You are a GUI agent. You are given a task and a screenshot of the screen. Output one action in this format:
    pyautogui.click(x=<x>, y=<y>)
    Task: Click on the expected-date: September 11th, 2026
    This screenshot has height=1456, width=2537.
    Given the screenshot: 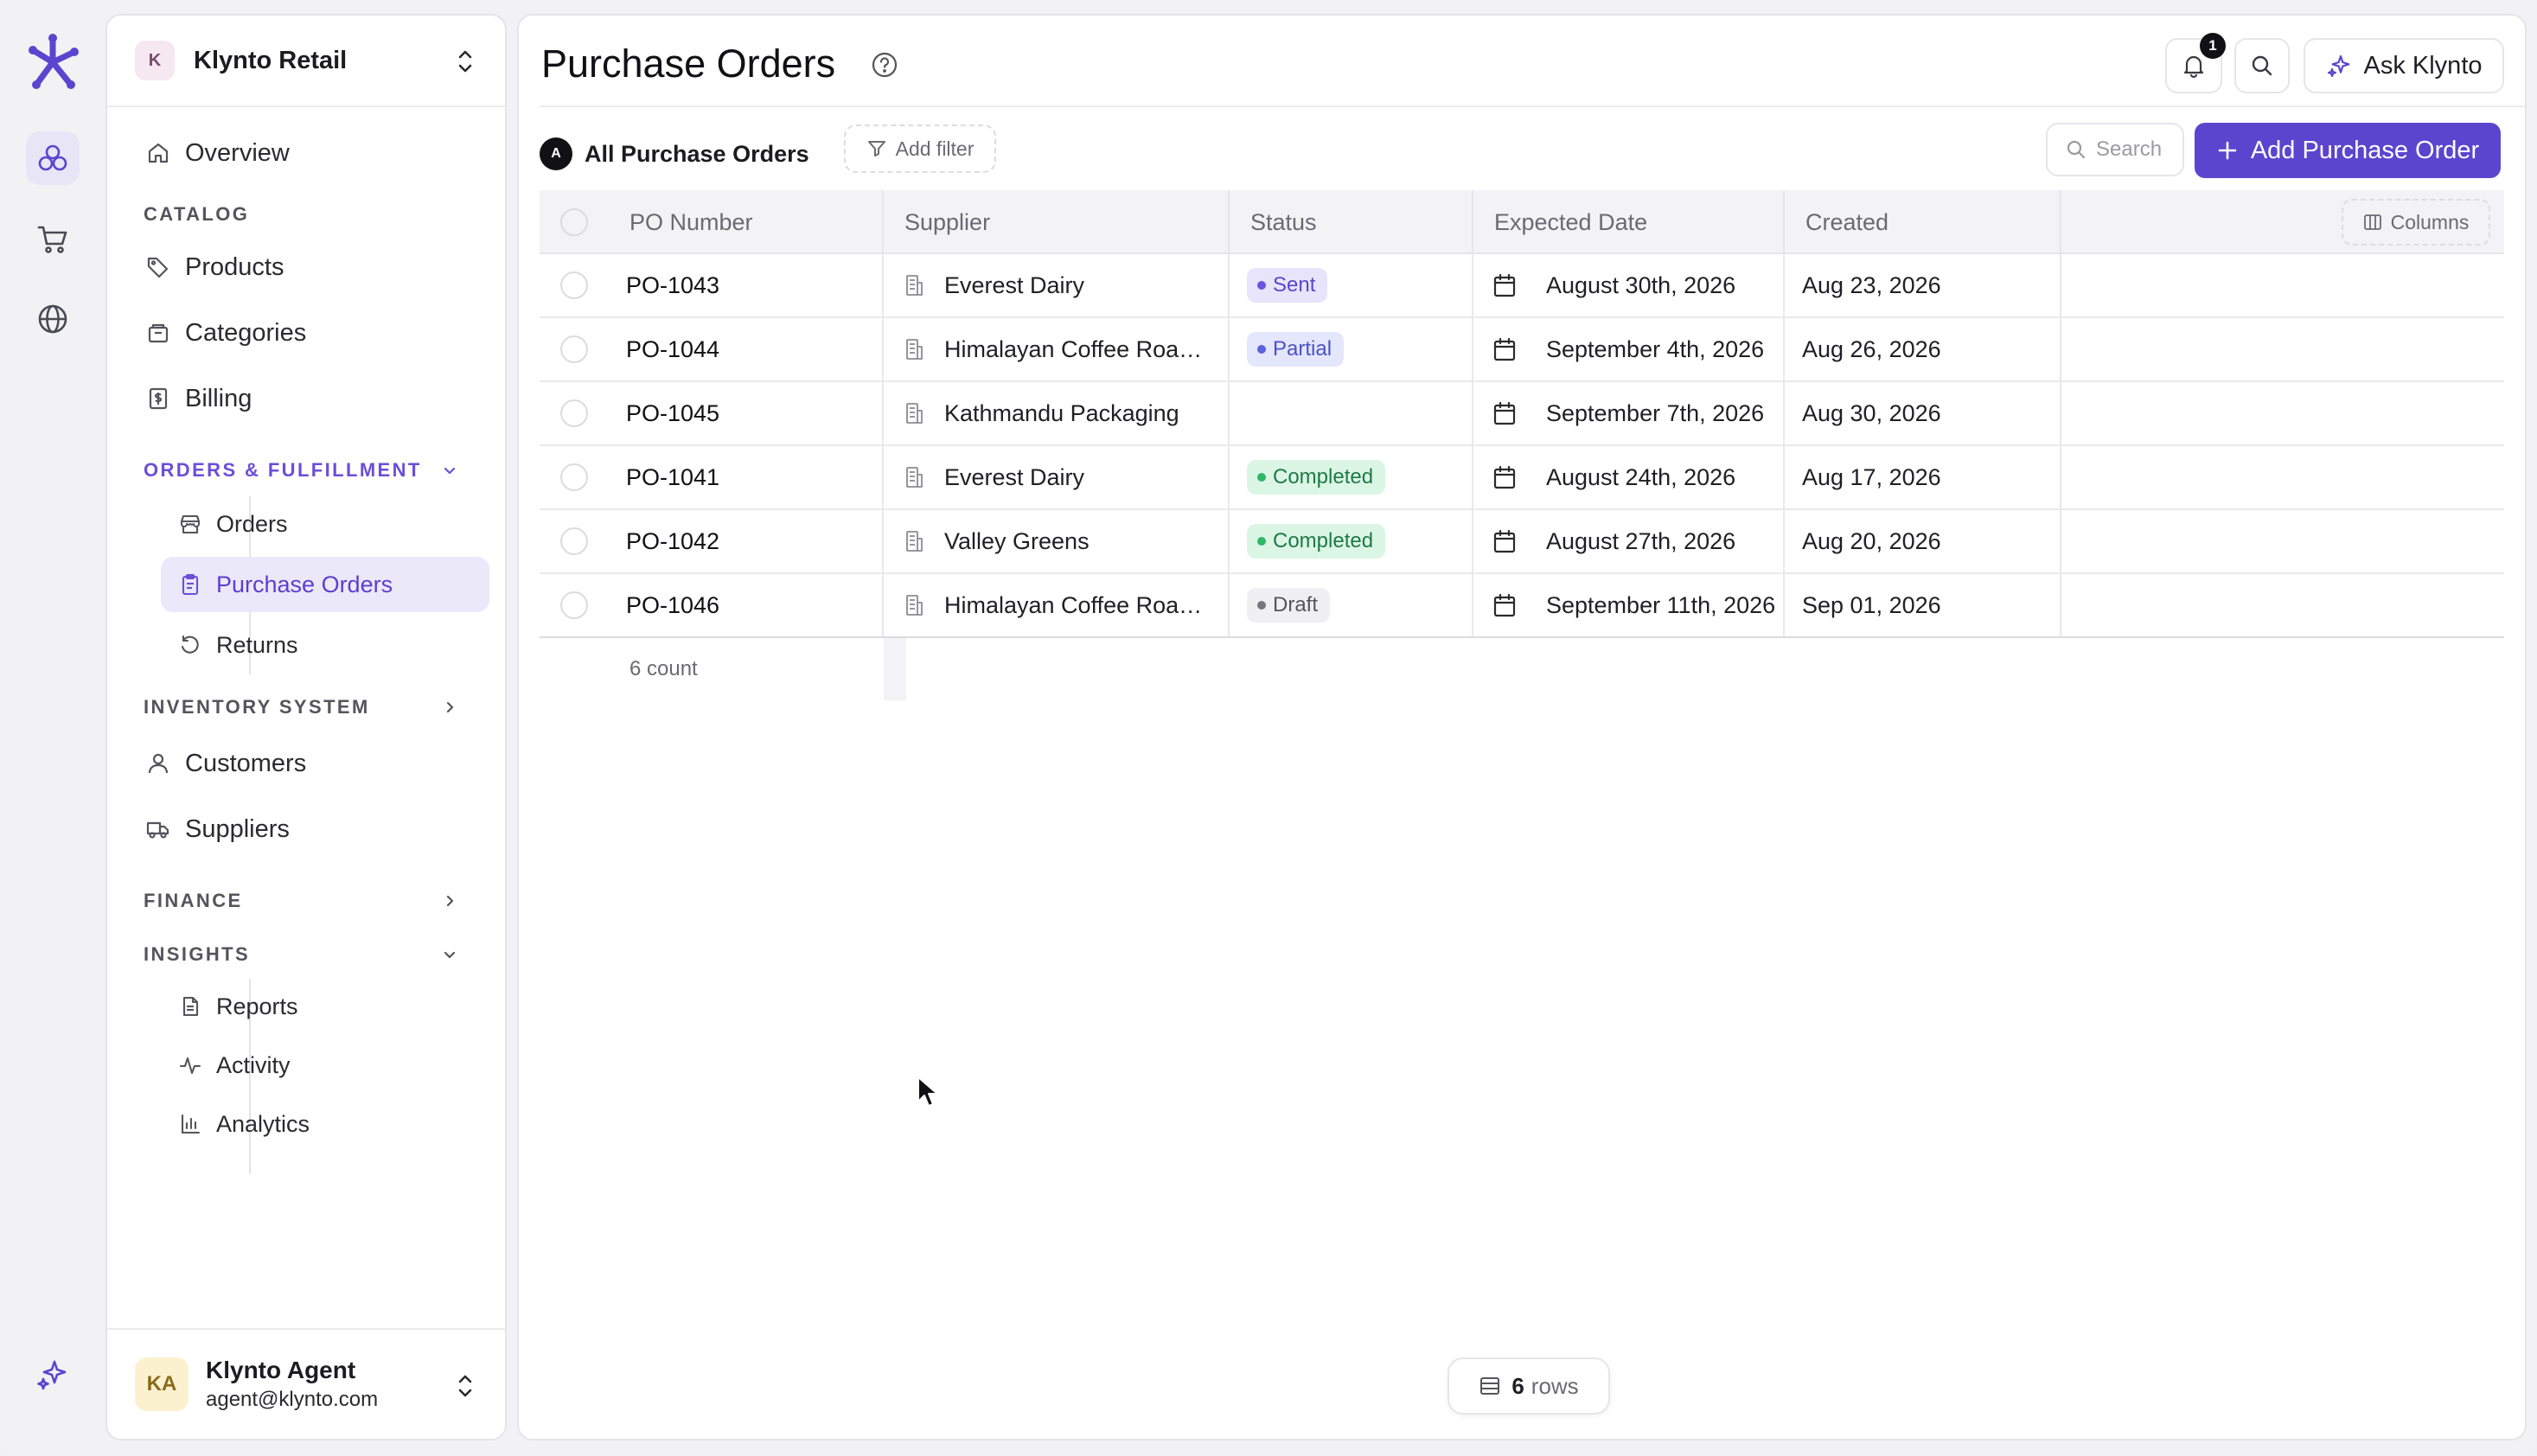 What is the action you would take?
    pyautogui.click(x=1661, y=604)
    